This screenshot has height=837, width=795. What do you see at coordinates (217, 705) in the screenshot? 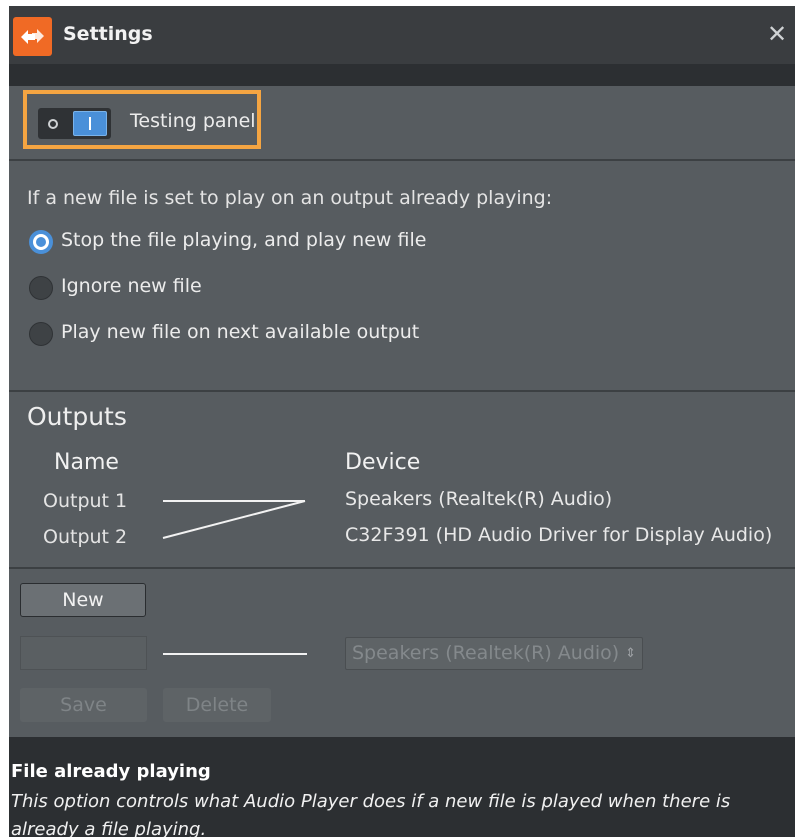
I see `delete-button: Delete` at bounding box center [217, 705].